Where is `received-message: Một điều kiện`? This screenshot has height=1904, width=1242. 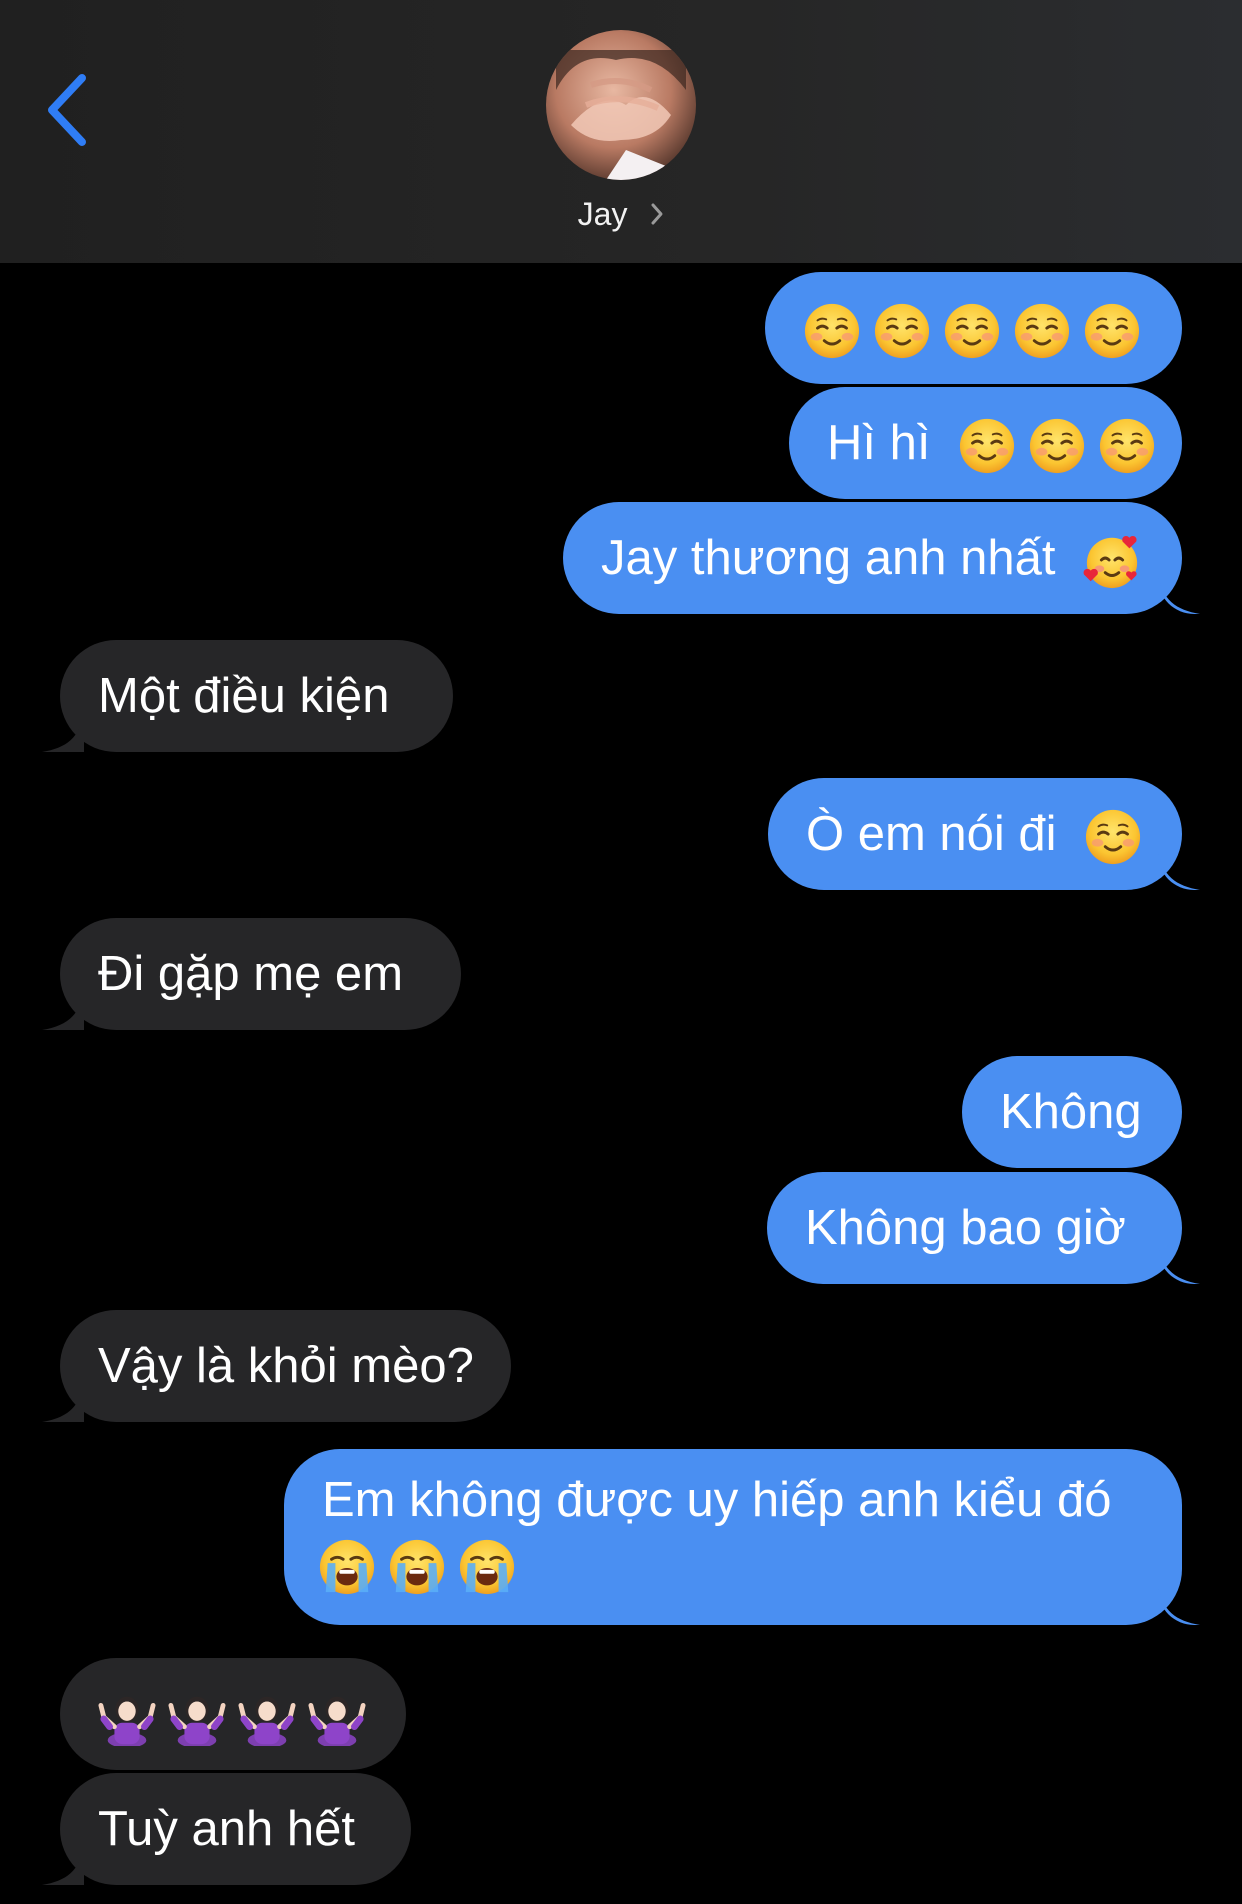
received-message: Một điều kiện is located at coordinates (256, 696).